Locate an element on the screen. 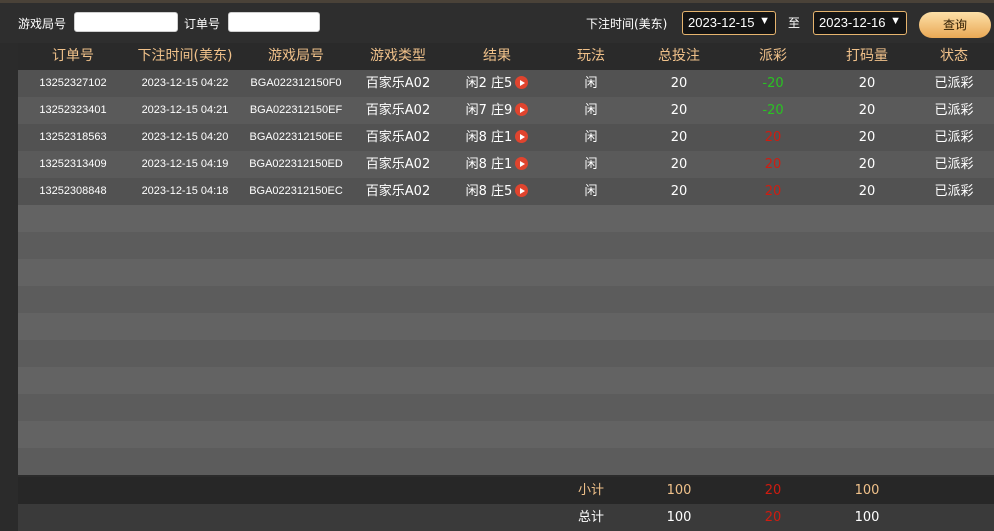 The image size is (994, 531). cell-payout-text: -20 is located at coordinates (773, 83).